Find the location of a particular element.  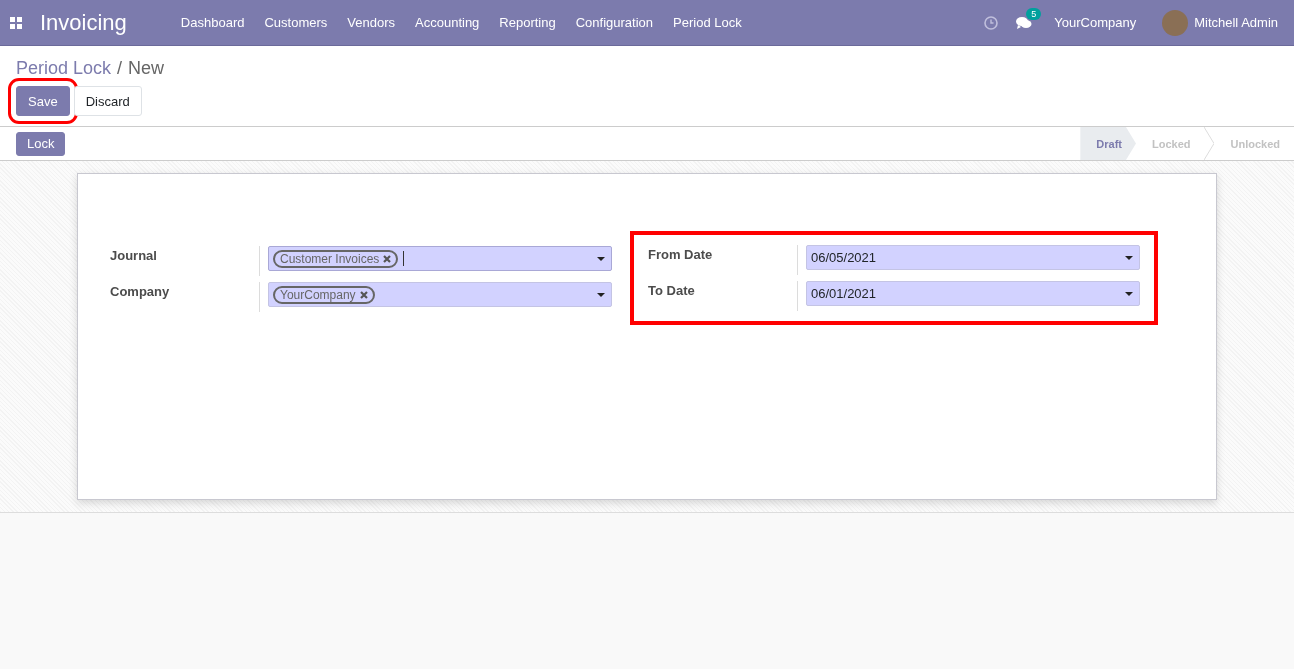

lock-button: Lock is located at coordinates (41, 143).